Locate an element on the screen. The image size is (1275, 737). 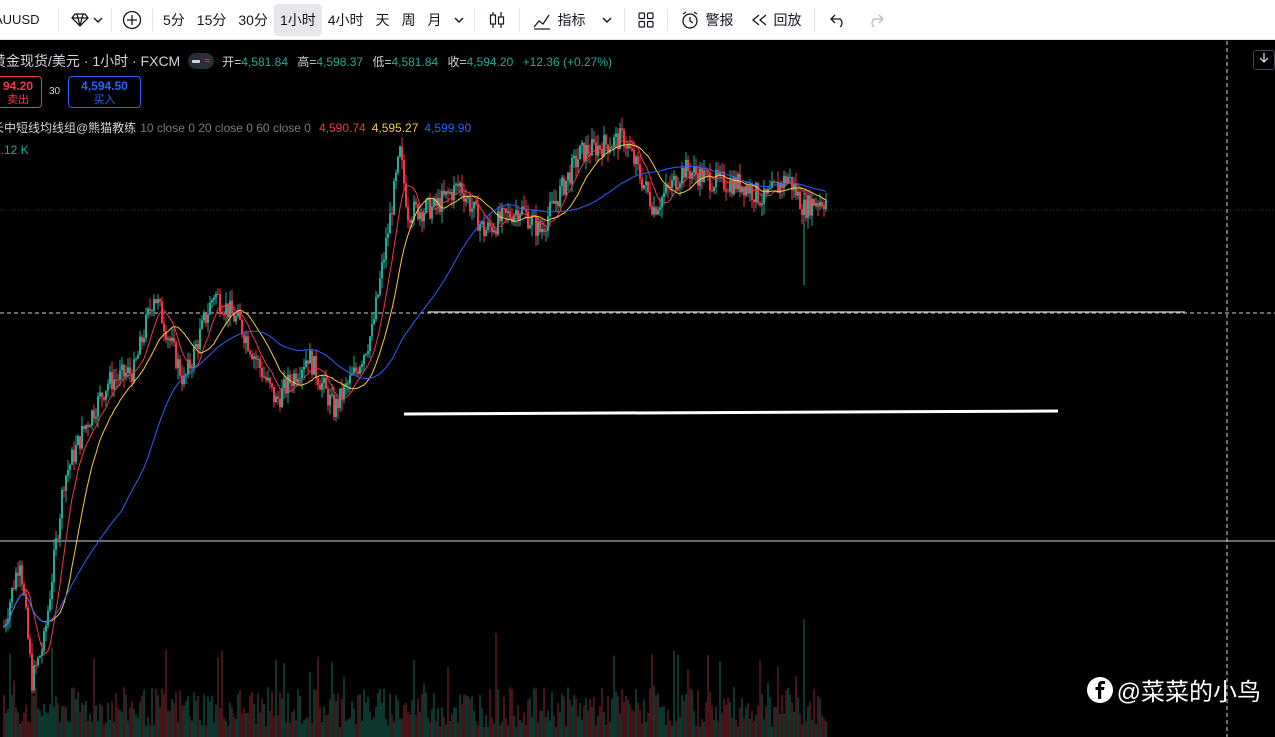
scroll-to-latest-button is located at coordinates (1264, 60).